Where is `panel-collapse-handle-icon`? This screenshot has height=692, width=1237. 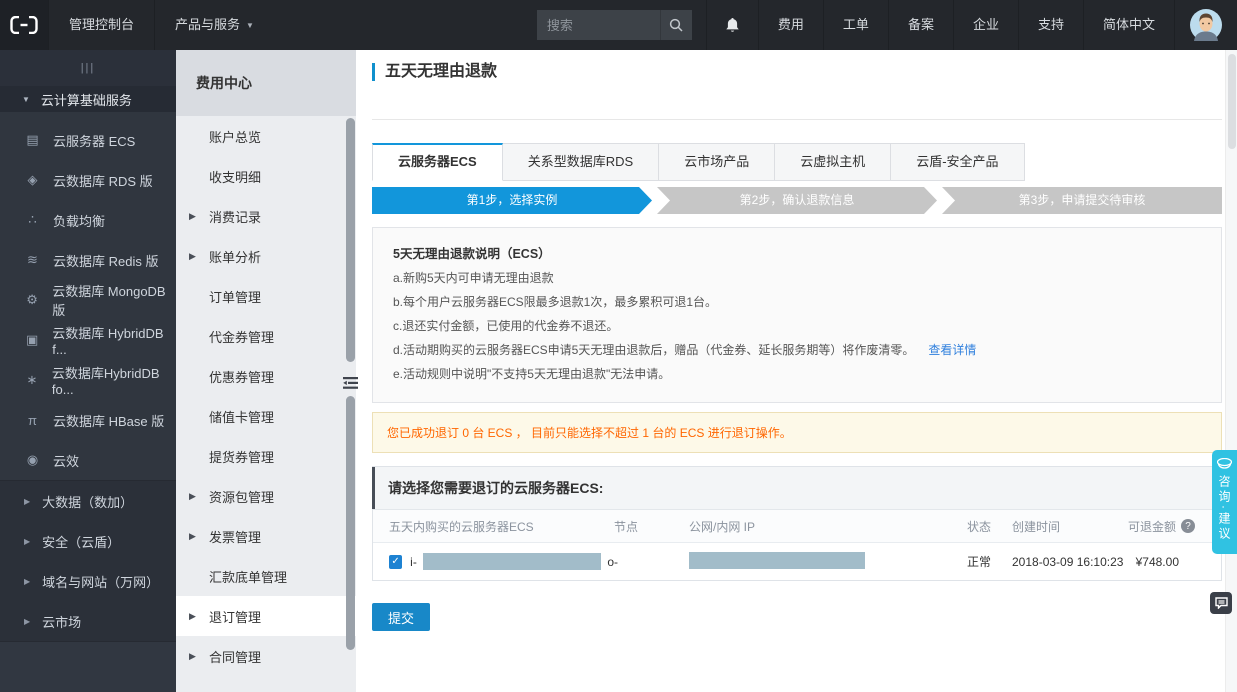 panel-collapse-handle-icon is located at coordinates (350, 383).